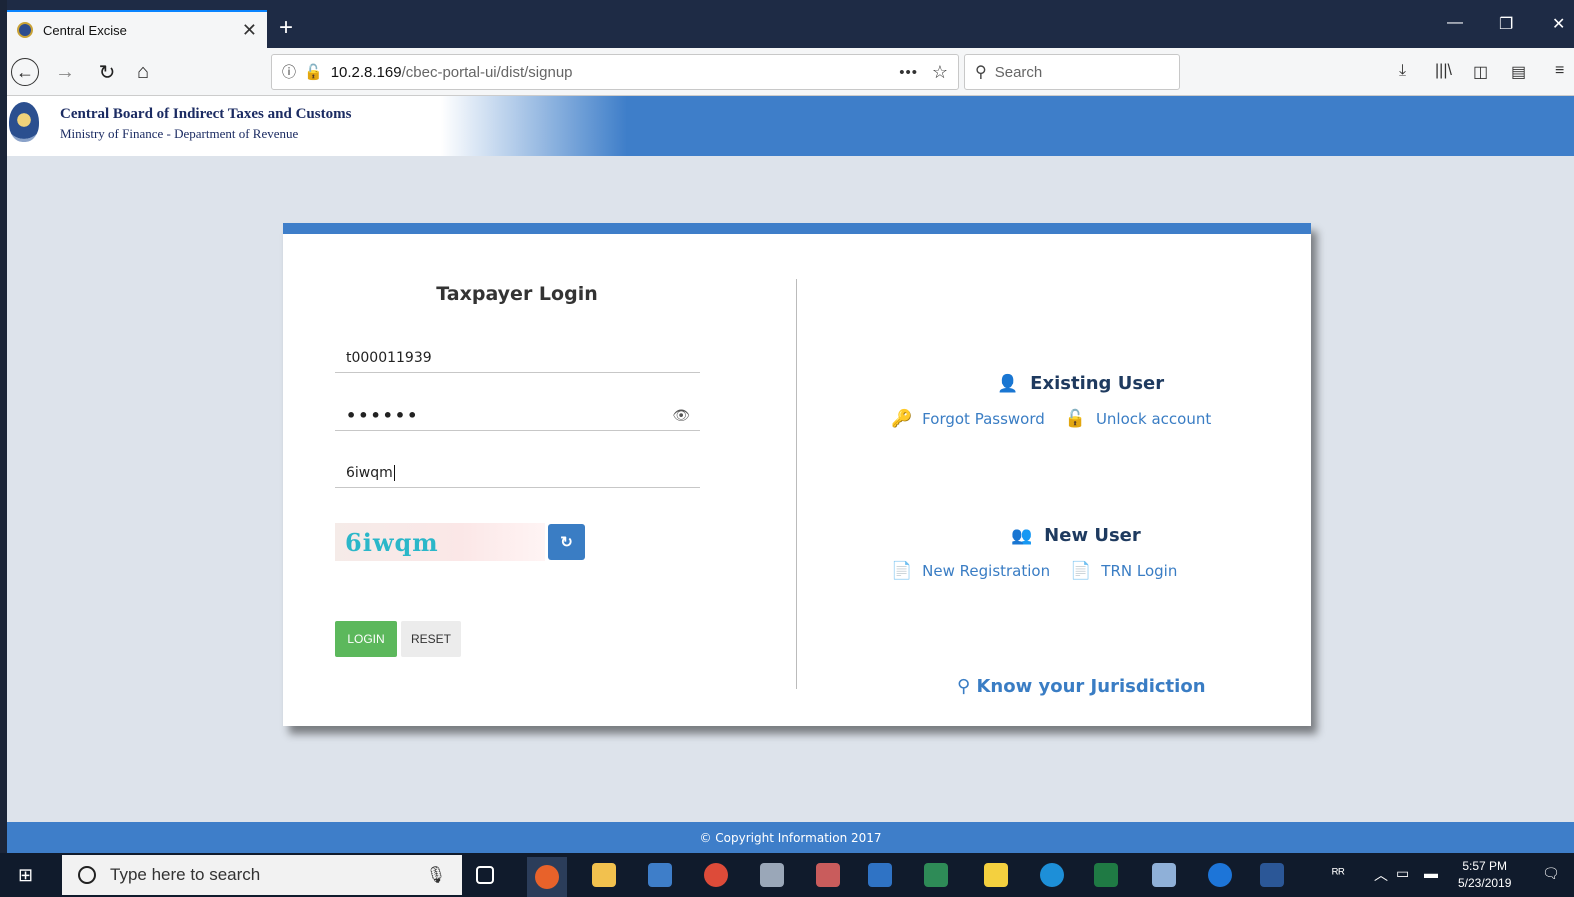  What do you see at coordinates (1139, 571) in the screenshot?
I see `trn-login-link: TRN Login` at bounding box center [1139, 571].